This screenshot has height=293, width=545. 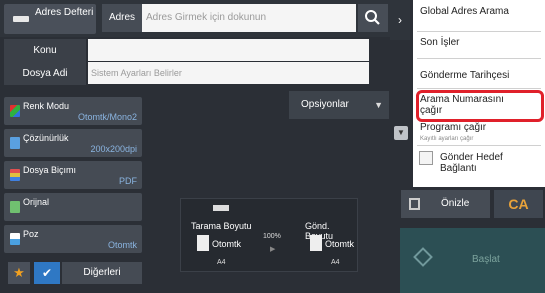 I want to click on original-label: Orijnal, so click(x=36, y=202).